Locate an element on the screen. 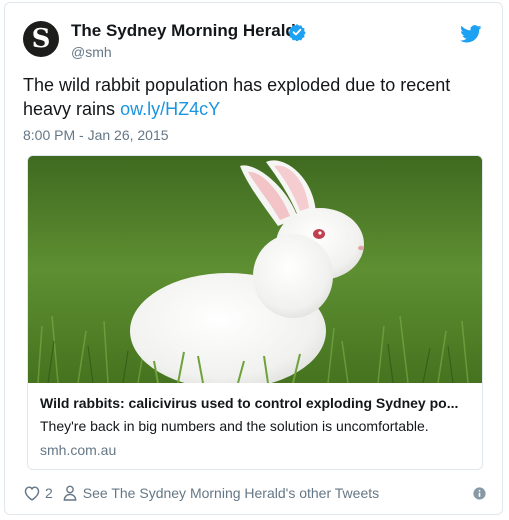 The height and width of the screenshot is (520, 509). avatar-letter: S is located at coordinates (41, 39).